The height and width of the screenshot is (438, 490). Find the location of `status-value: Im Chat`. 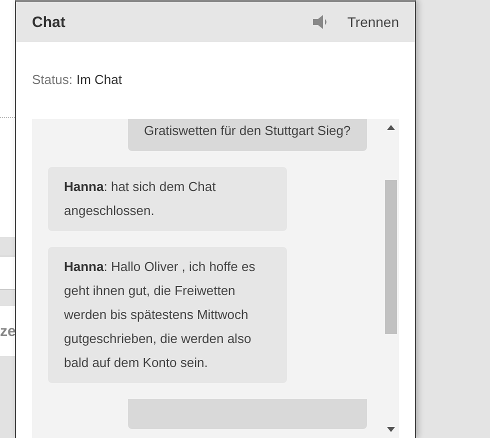

status-value: Im Chat is located at coordinates (99, 80).